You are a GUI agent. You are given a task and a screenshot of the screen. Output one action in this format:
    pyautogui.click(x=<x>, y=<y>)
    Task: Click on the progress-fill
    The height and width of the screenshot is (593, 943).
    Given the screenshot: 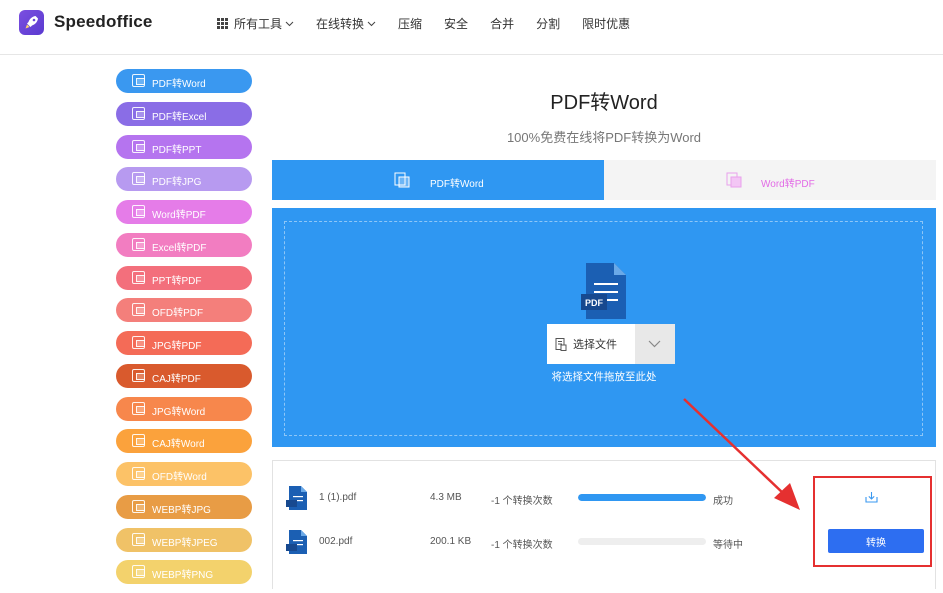 What is the action you would take?
    pyautogui.click(x=642, y=497)
    